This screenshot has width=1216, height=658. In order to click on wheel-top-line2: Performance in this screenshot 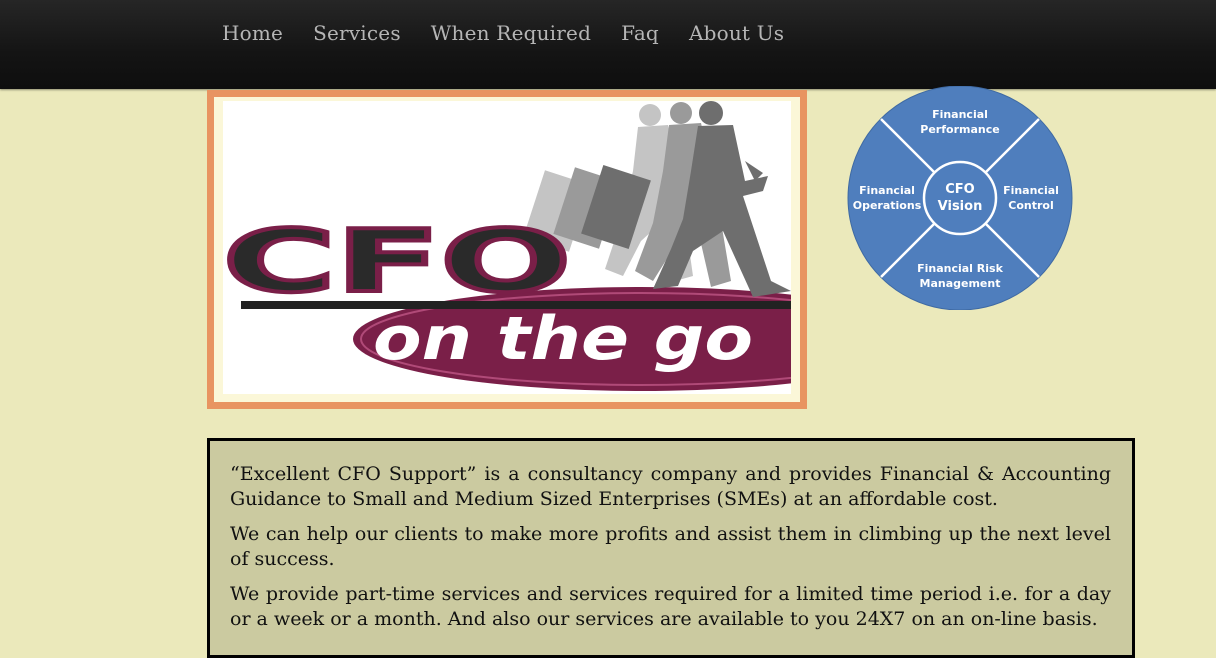, I will do `click(959, 129)`.